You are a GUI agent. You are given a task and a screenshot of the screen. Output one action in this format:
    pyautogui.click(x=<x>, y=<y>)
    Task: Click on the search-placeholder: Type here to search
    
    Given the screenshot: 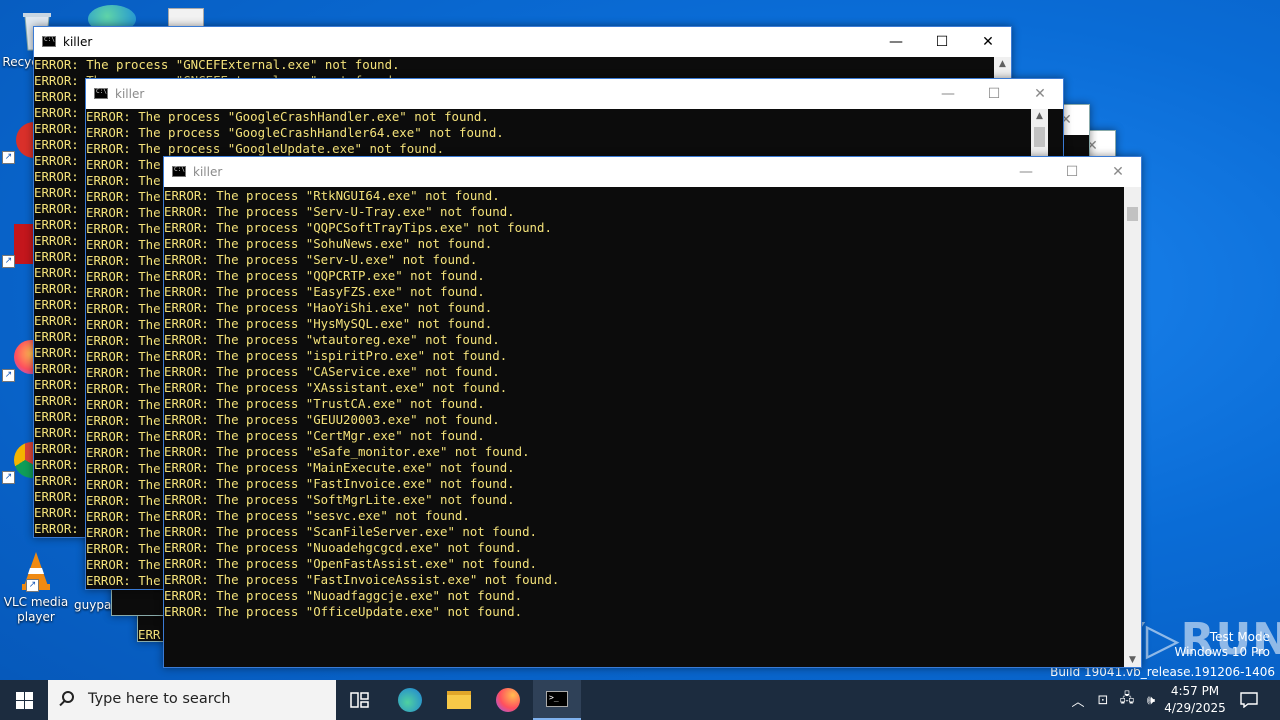 What is the action you would take?
    pyautogui.click(x=159, y=699)
    